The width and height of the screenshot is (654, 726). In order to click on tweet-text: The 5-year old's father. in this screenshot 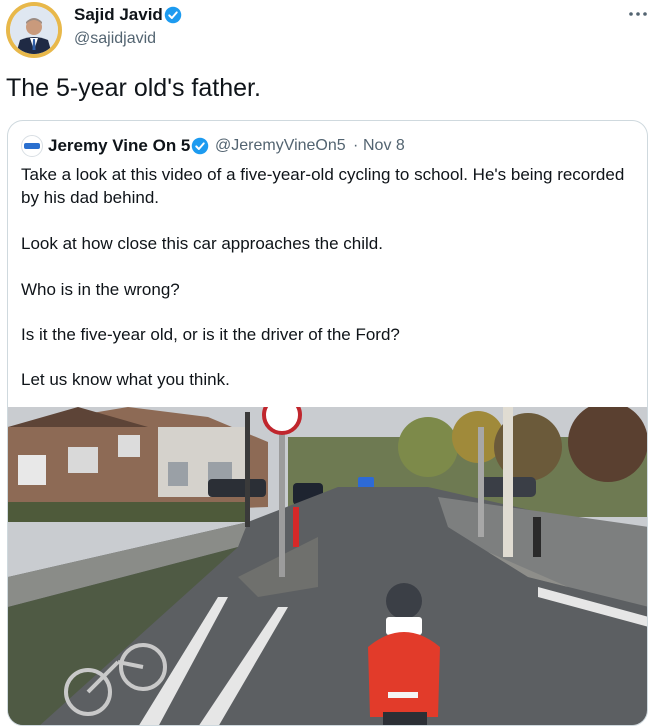, I will do `click(133, 88)`.